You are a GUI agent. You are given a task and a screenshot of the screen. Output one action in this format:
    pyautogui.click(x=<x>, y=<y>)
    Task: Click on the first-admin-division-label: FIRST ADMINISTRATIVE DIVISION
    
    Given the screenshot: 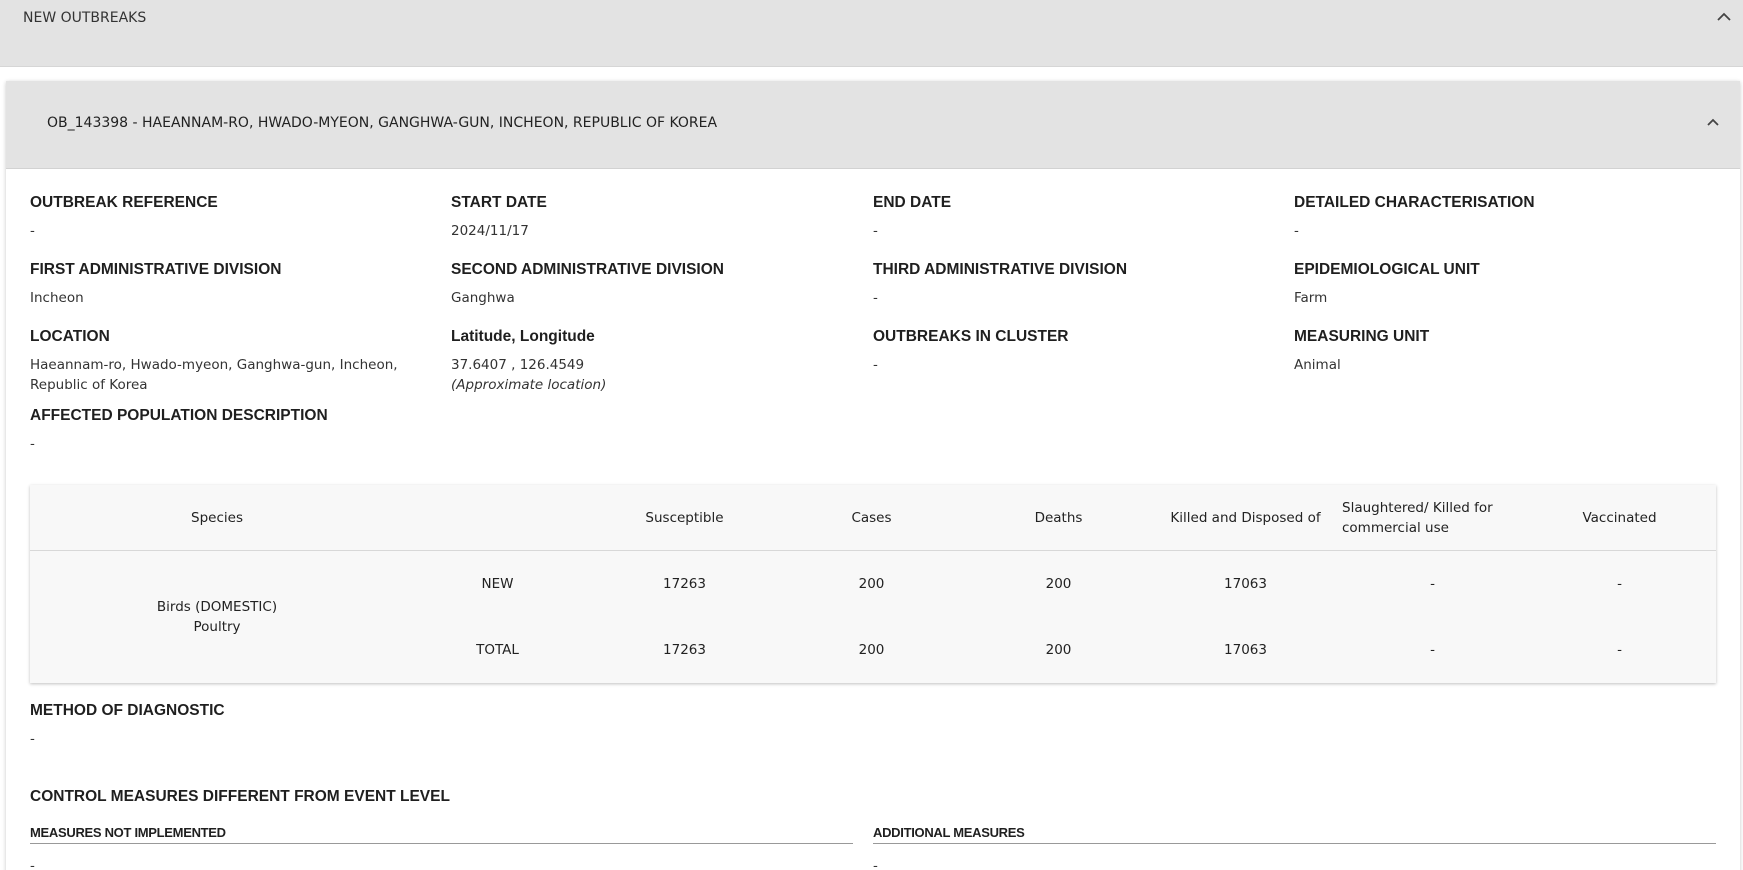 What is the action you would take?
    pyautogui.click(x=156, y=269)
    